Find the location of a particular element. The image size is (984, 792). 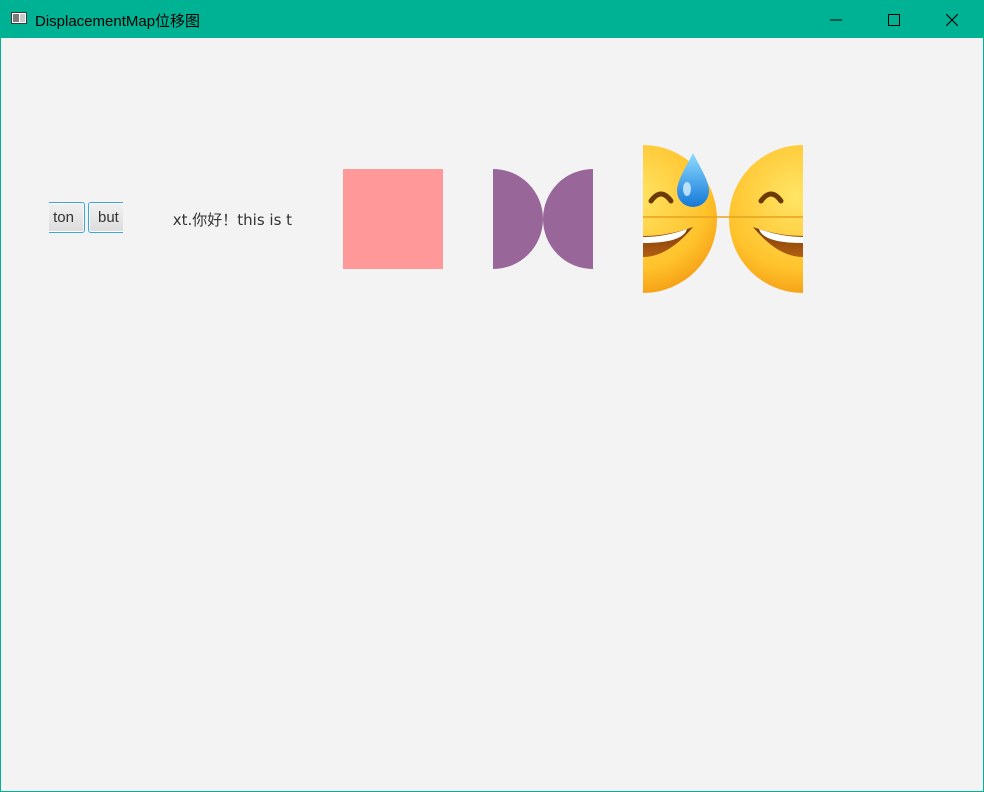

maximize-icon is located at coordinates (894, 19).